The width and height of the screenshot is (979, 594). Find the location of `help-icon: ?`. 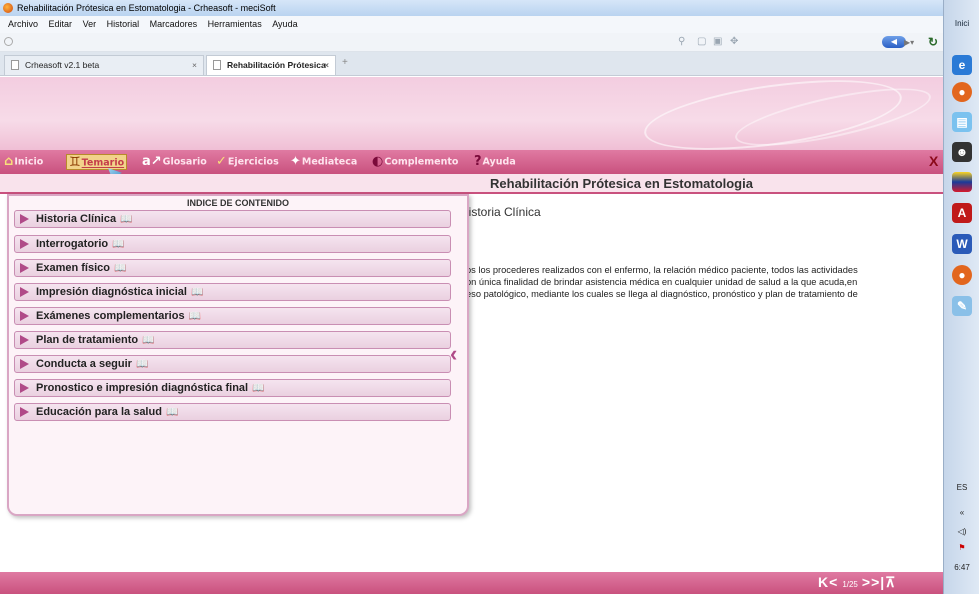

help-icon: ? is located at coordinates (478, 161).